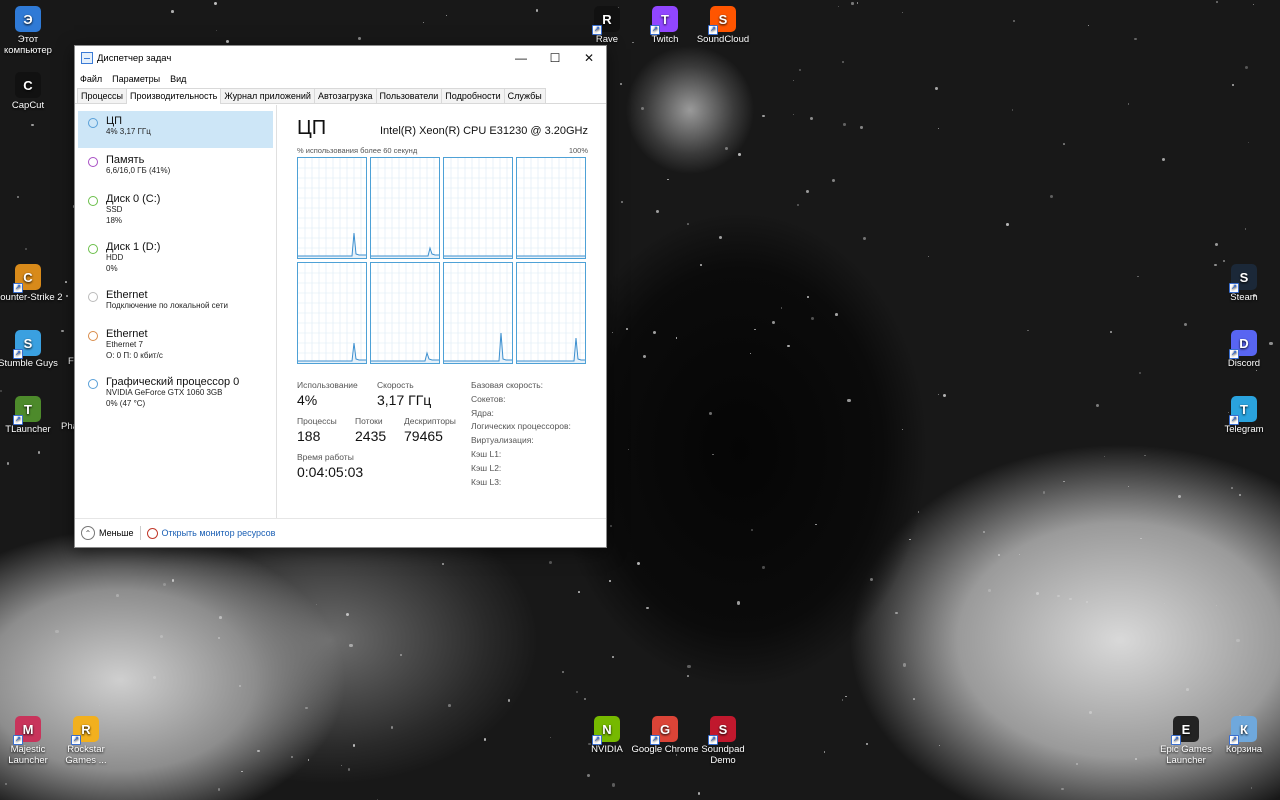 The height and width of the screenshot is (800, 1280). What do you see at coordinates (126, 403) in the screenshot?
I see `resource-detail: 0% (47 °C)` at bounding box center [126, 403].